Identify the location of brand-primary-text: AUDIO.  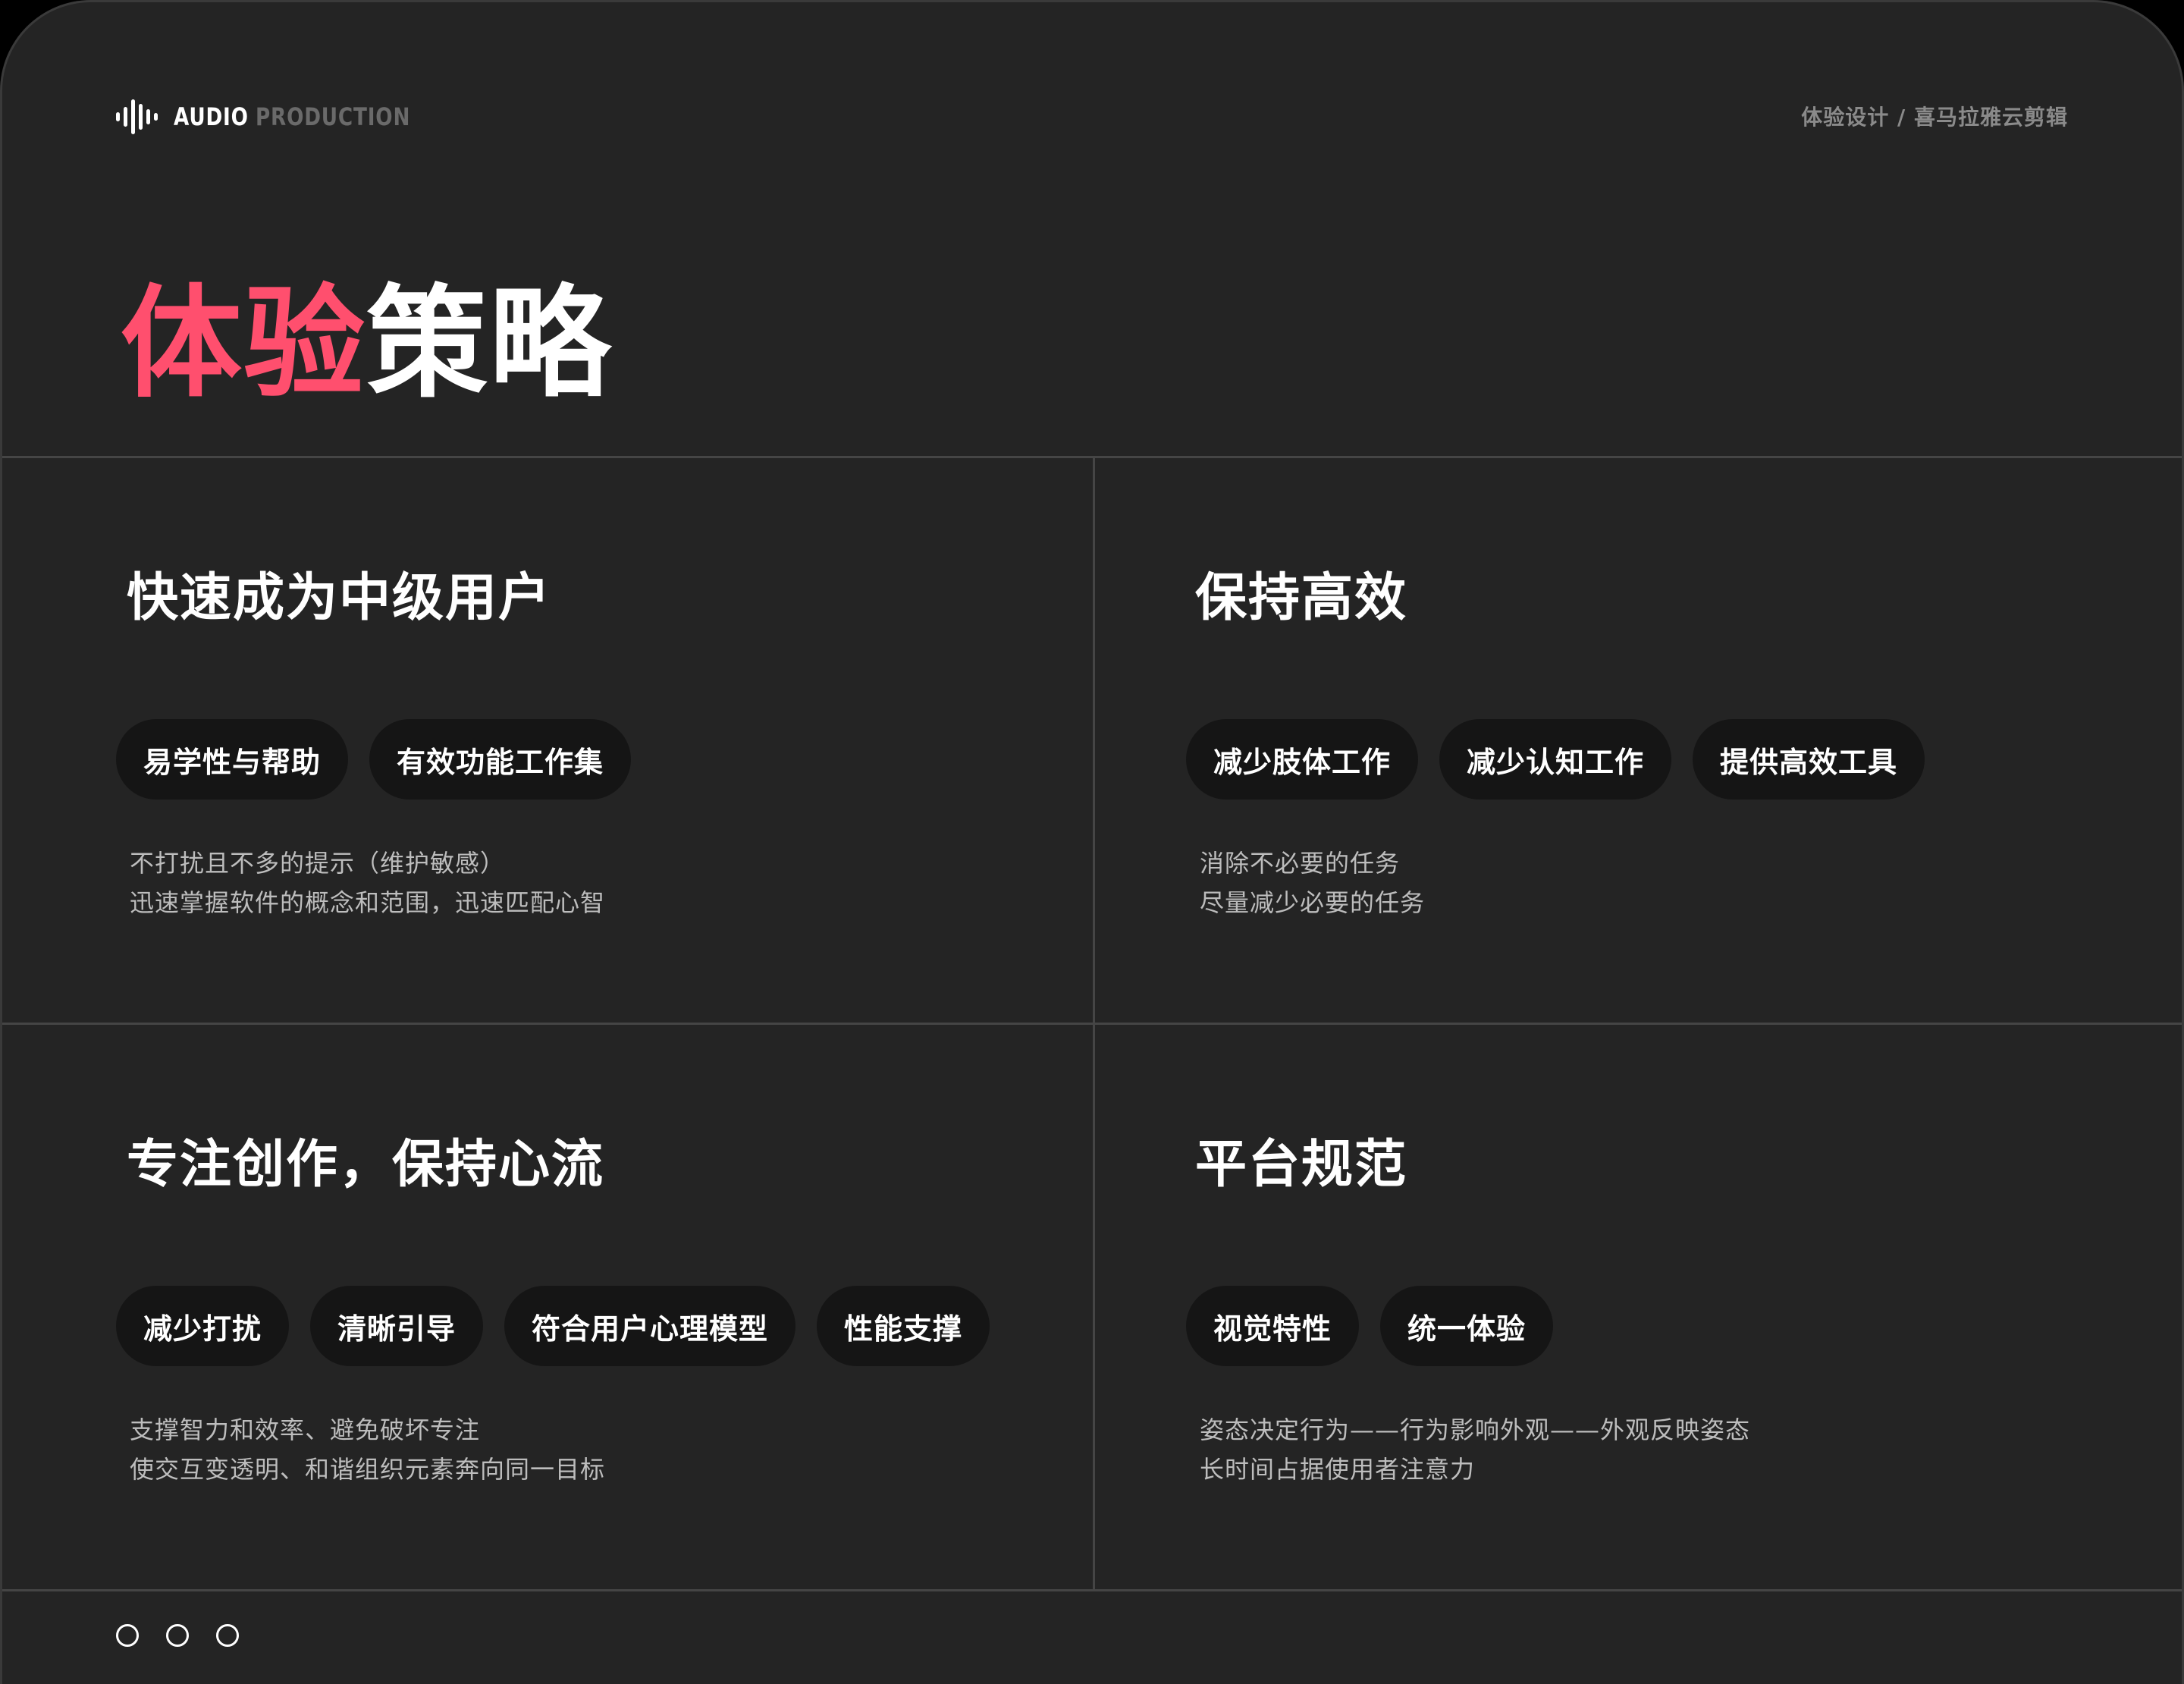
(211, 116).